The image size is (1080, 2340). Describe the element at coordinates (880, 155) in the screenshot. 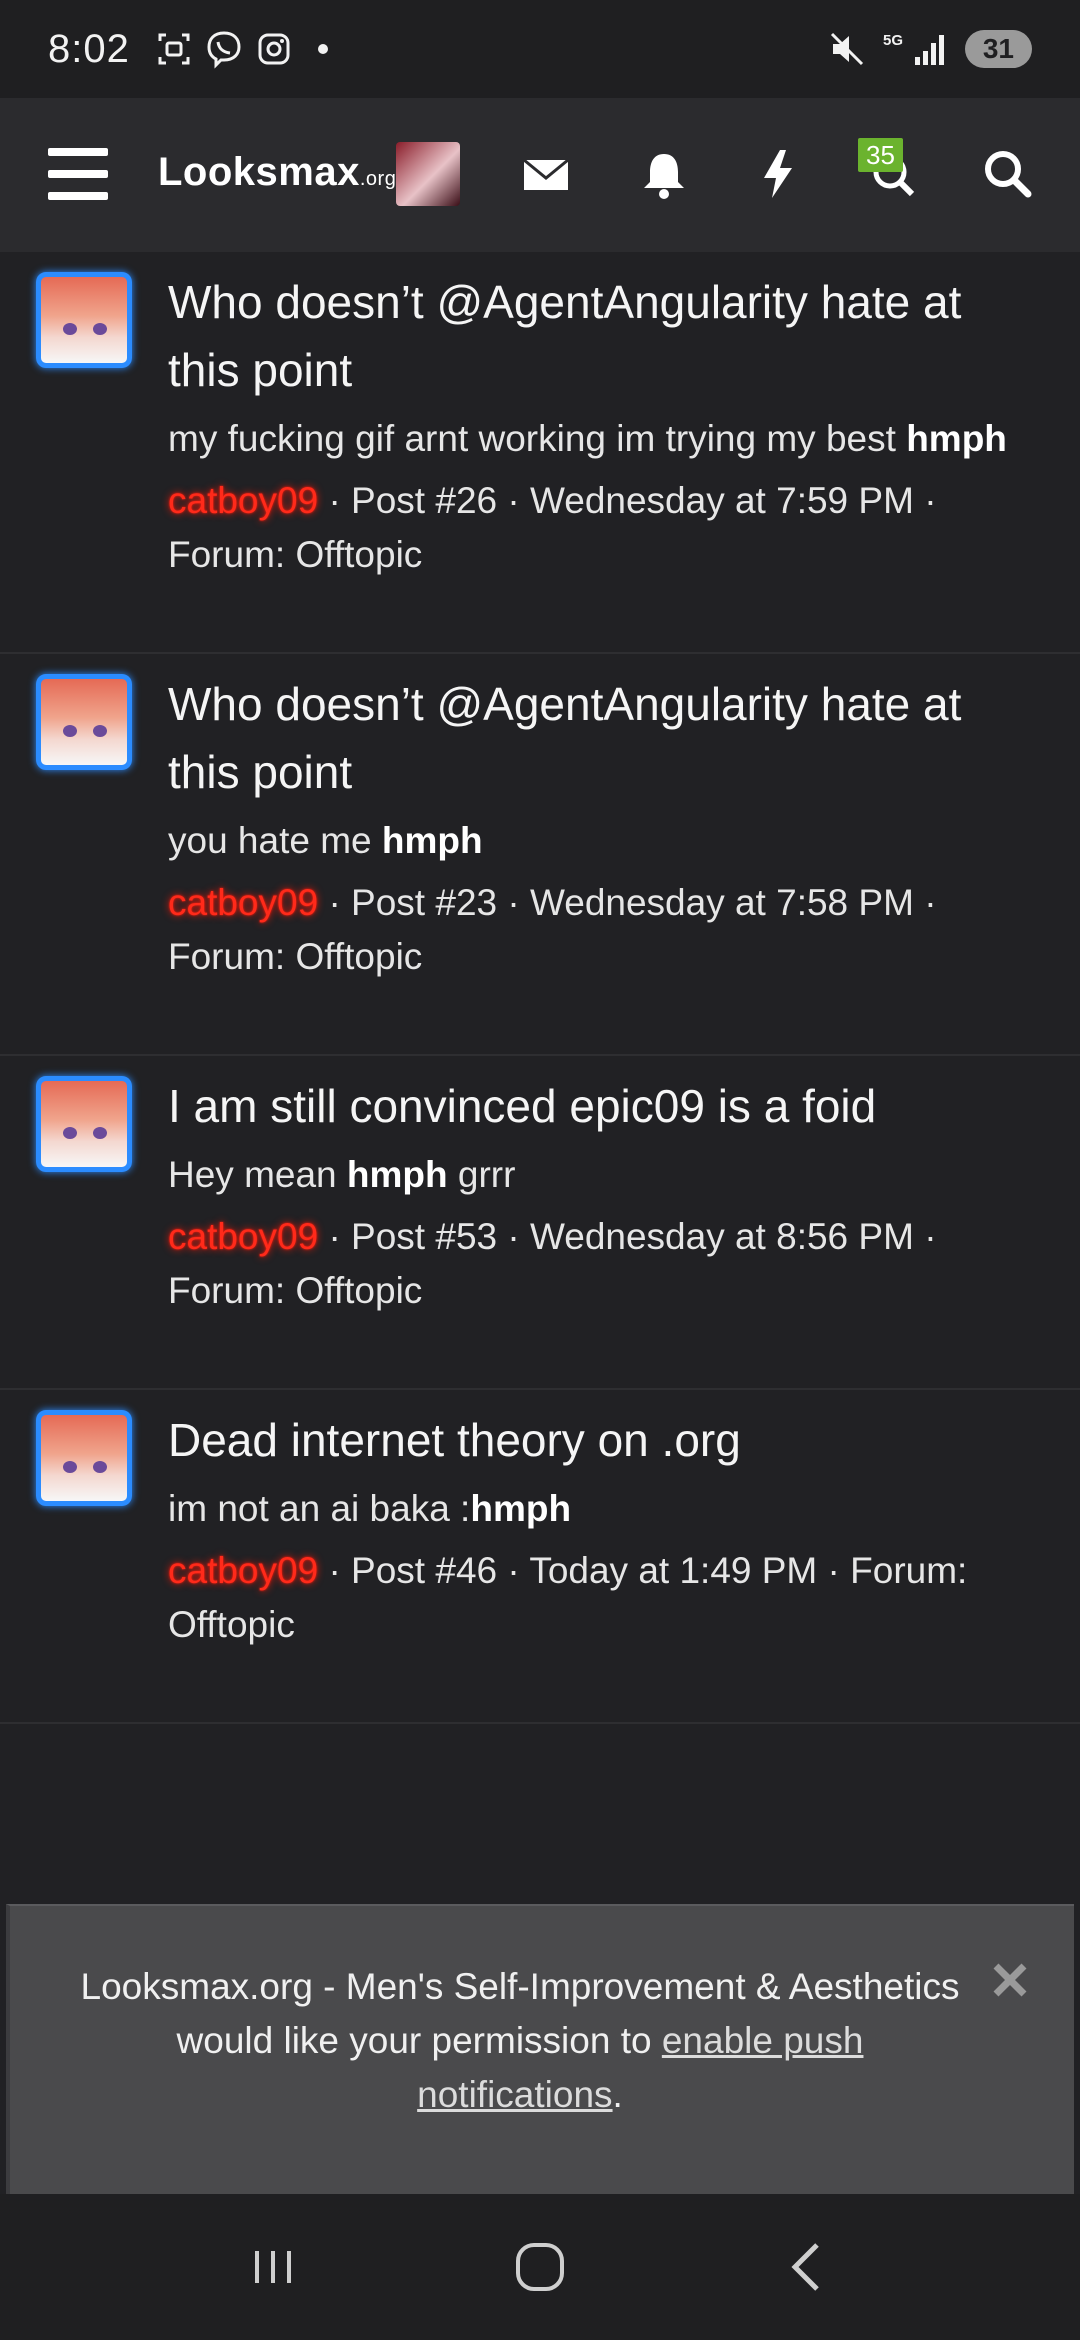

I see `conversations-count-badge: 35` at that location.